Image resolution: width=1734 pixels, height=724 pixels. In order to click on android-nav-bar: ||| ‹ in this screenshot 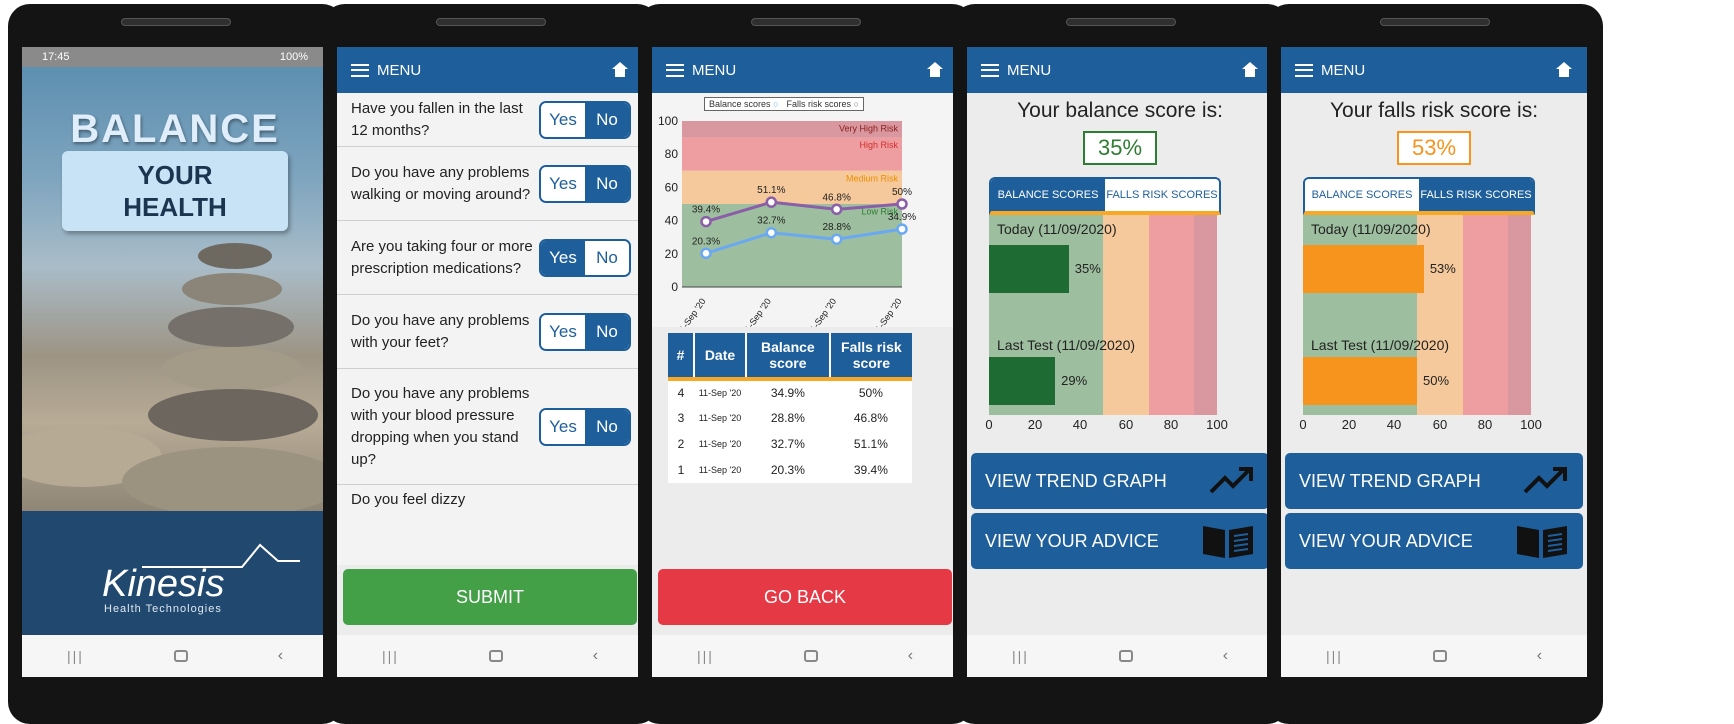, I will do `click(1434, 656)`.